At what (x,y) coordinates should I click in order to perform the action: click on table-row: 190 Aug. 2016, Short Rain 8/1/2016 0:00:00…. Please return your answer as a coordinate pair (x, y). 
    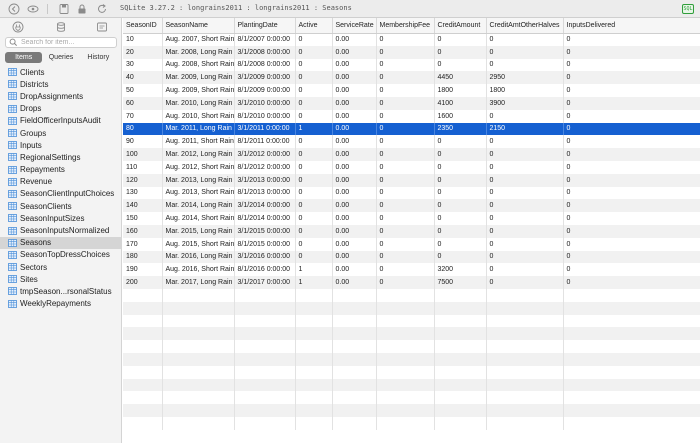
    Looking at the image, I should click on (411, 270).